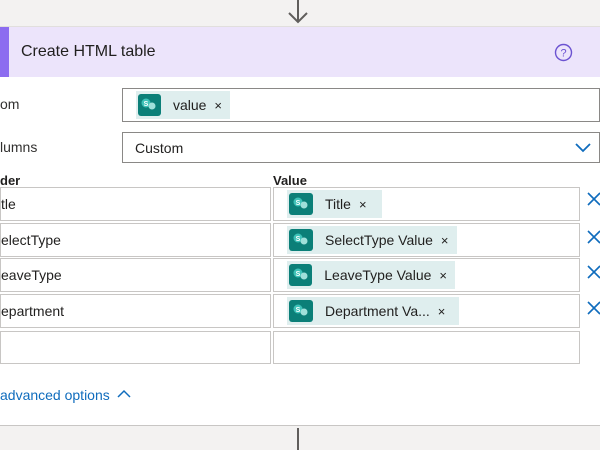  I want to click on from-label: om, so click(10, 104).